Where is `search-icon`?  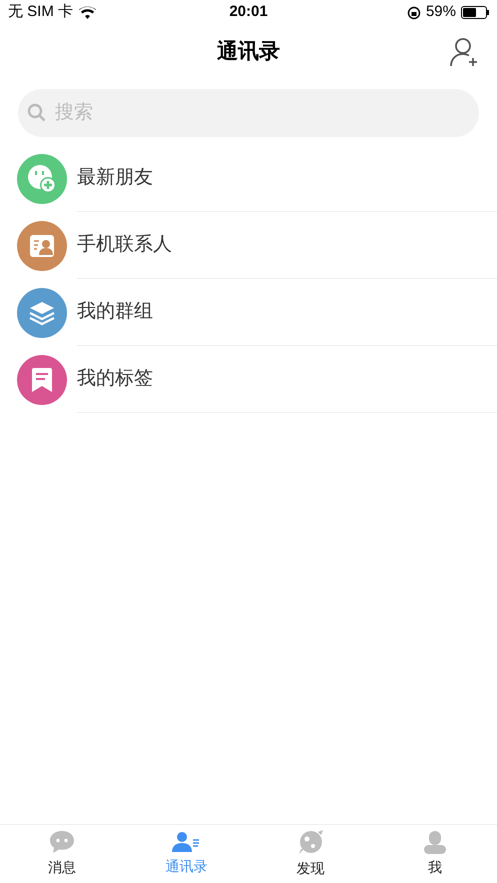
search-icon is located at coordinates (37, 113).